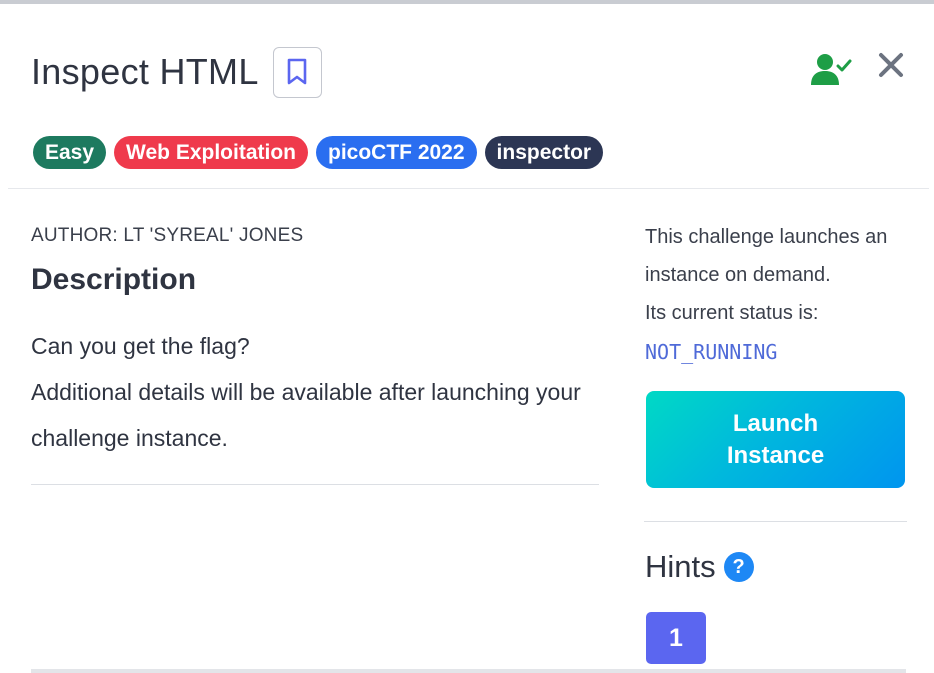  Describe the element at coordinates (468, 188) in the screenshot. I see `header-divider` at that location.